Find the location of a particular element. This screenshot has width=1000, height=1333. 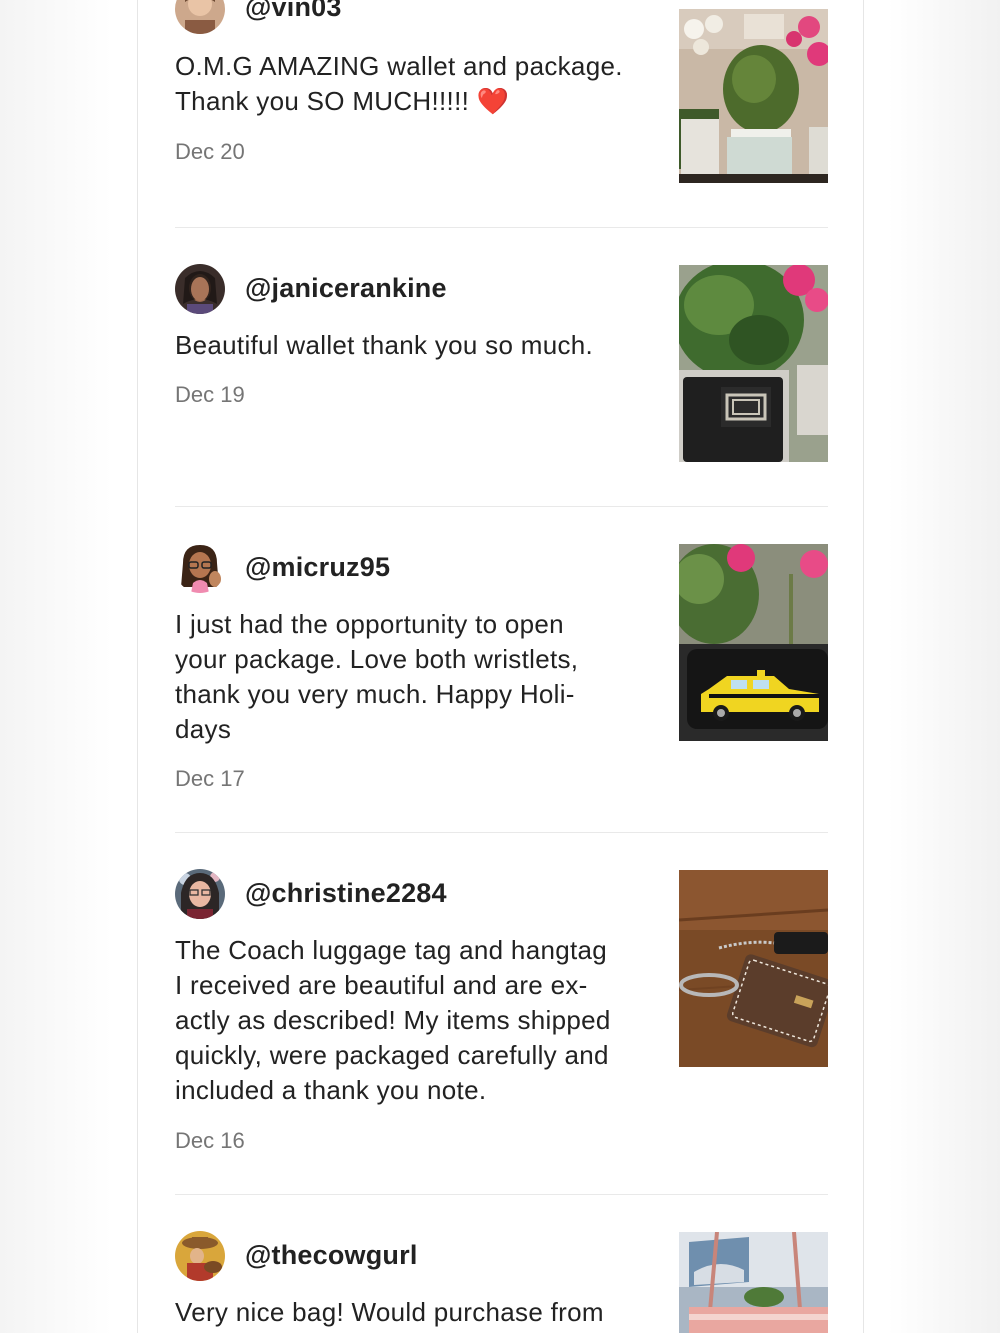

review-username: @micruz95 is located at coordinates (317, 567).